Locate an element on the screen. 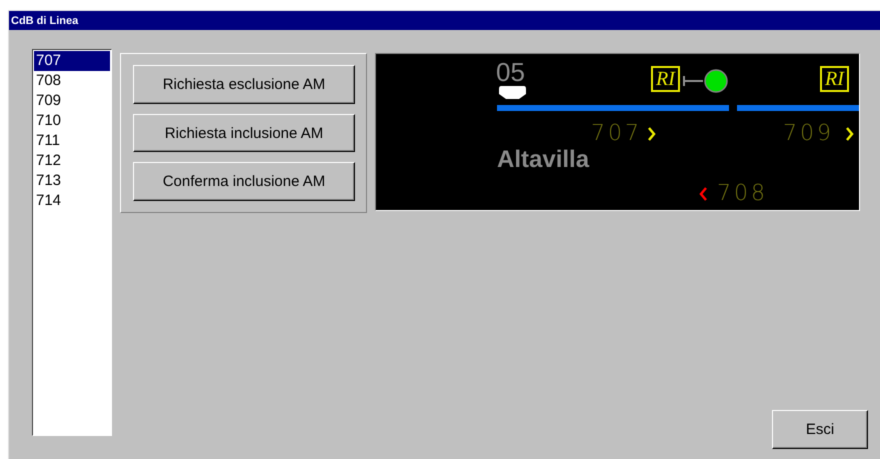 The image size is (880, 459). window-title: CdB di Linea is located at coordinates (444, 20).